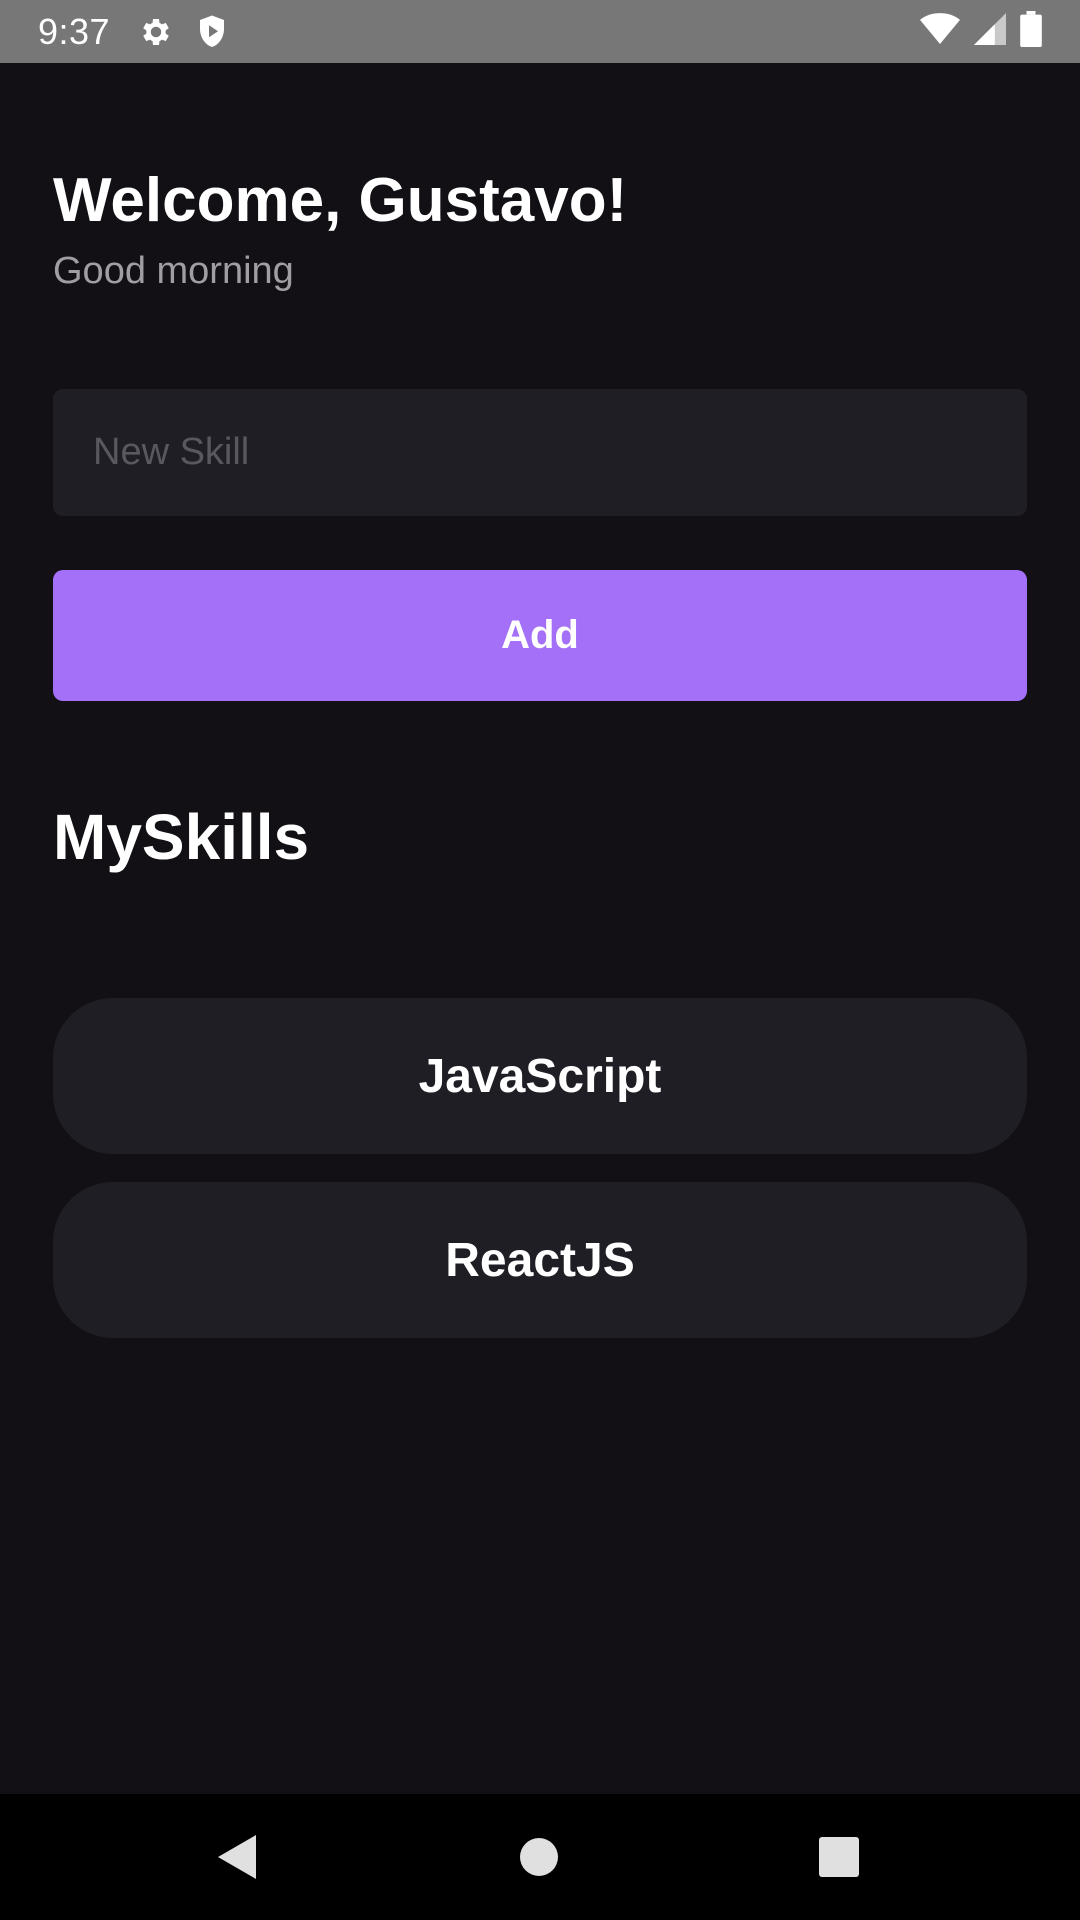 The image size is (1080, 1920). Describe the element at coordinates (839, 1857) in the screenshot. I see `recents-icon` at that location.